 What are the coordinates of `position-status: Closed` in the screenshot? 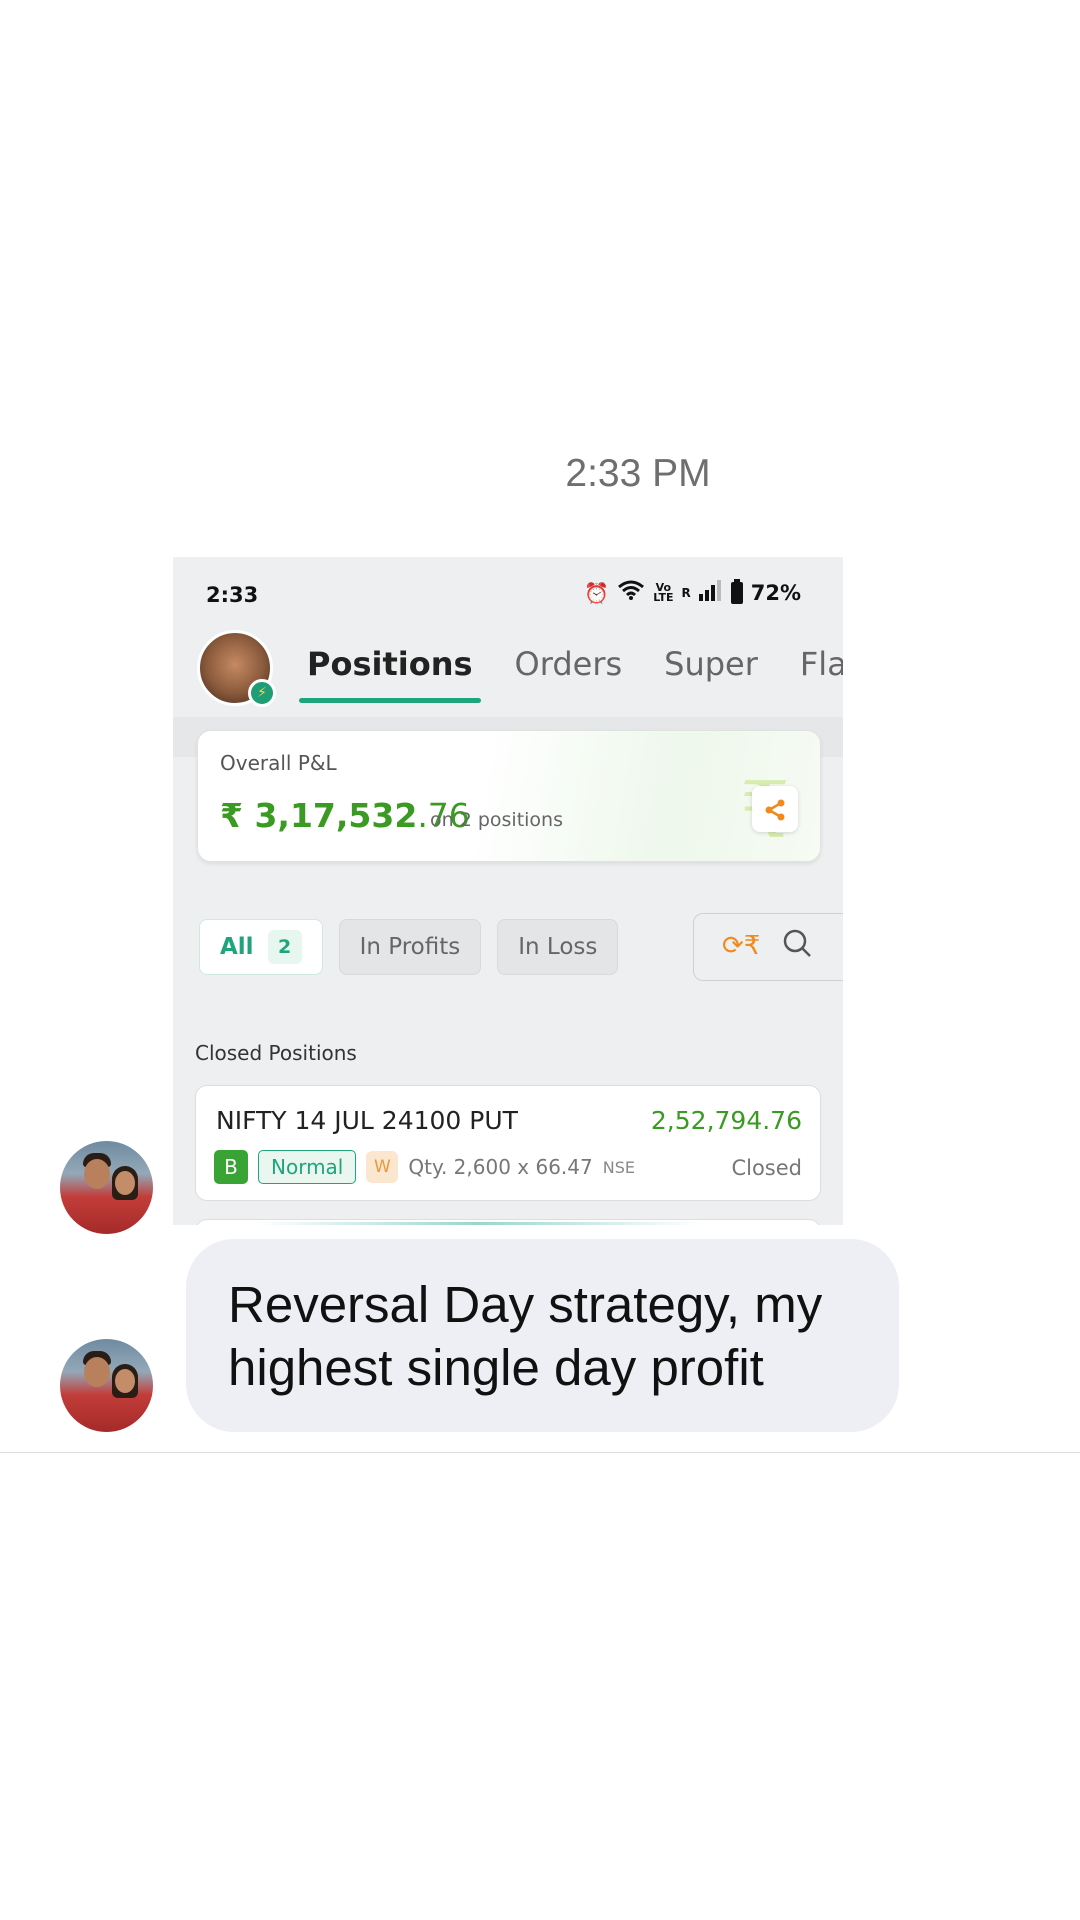 It's located at (766, 1168).